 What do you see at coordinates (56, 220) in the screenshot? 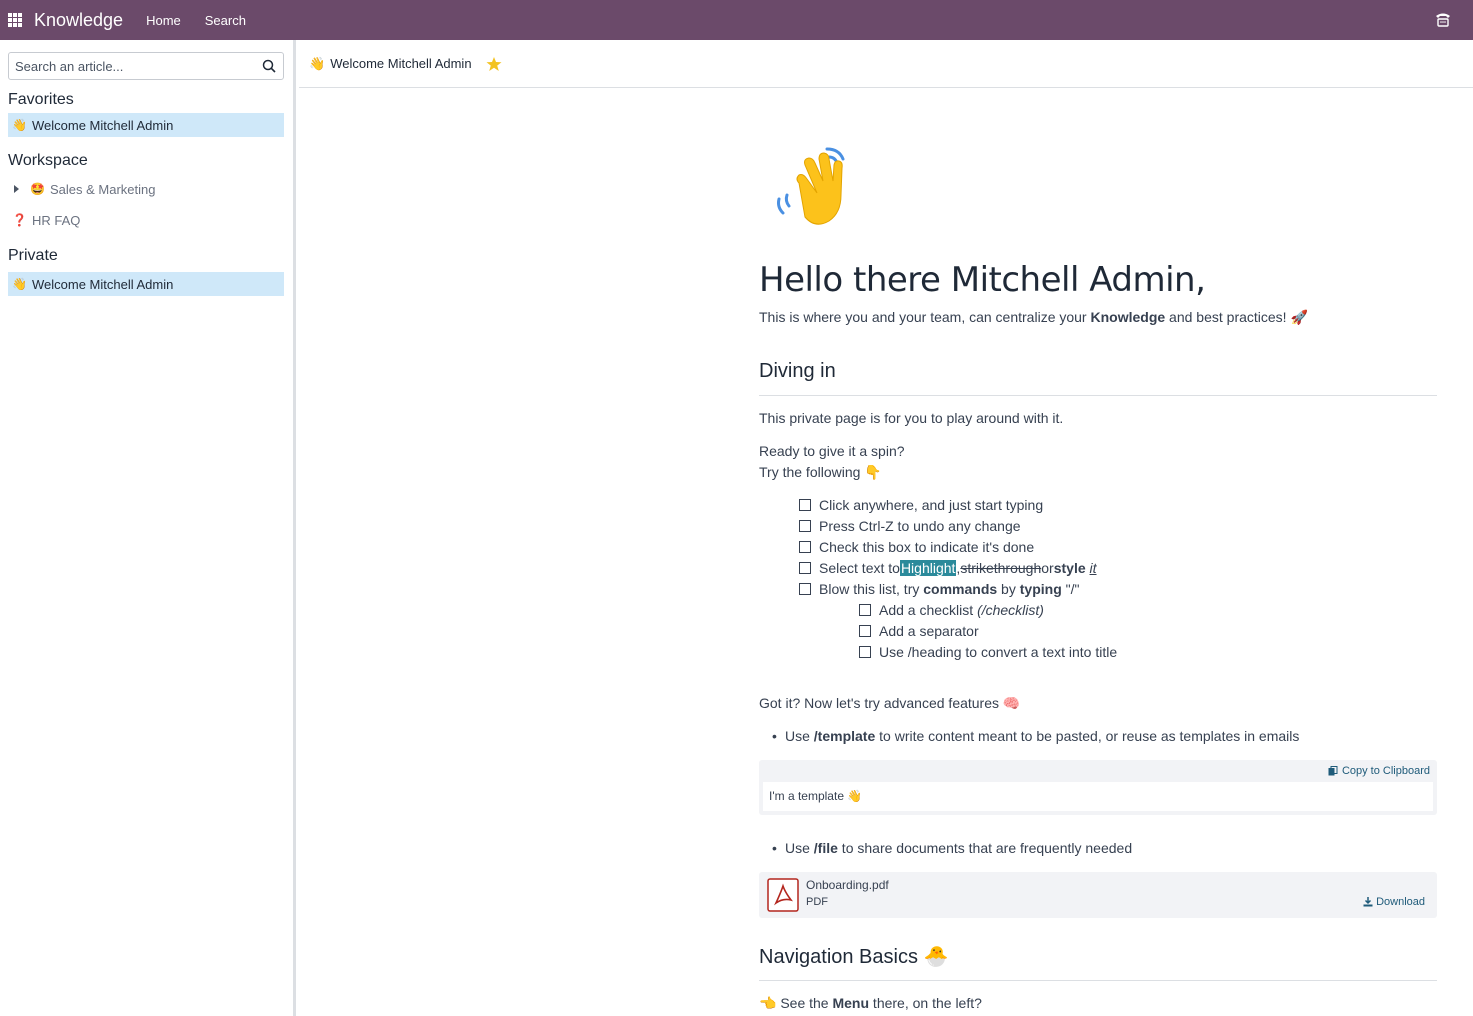
I see `sidebar-item-label: HR FAQ` at bounding box center [56, 220].